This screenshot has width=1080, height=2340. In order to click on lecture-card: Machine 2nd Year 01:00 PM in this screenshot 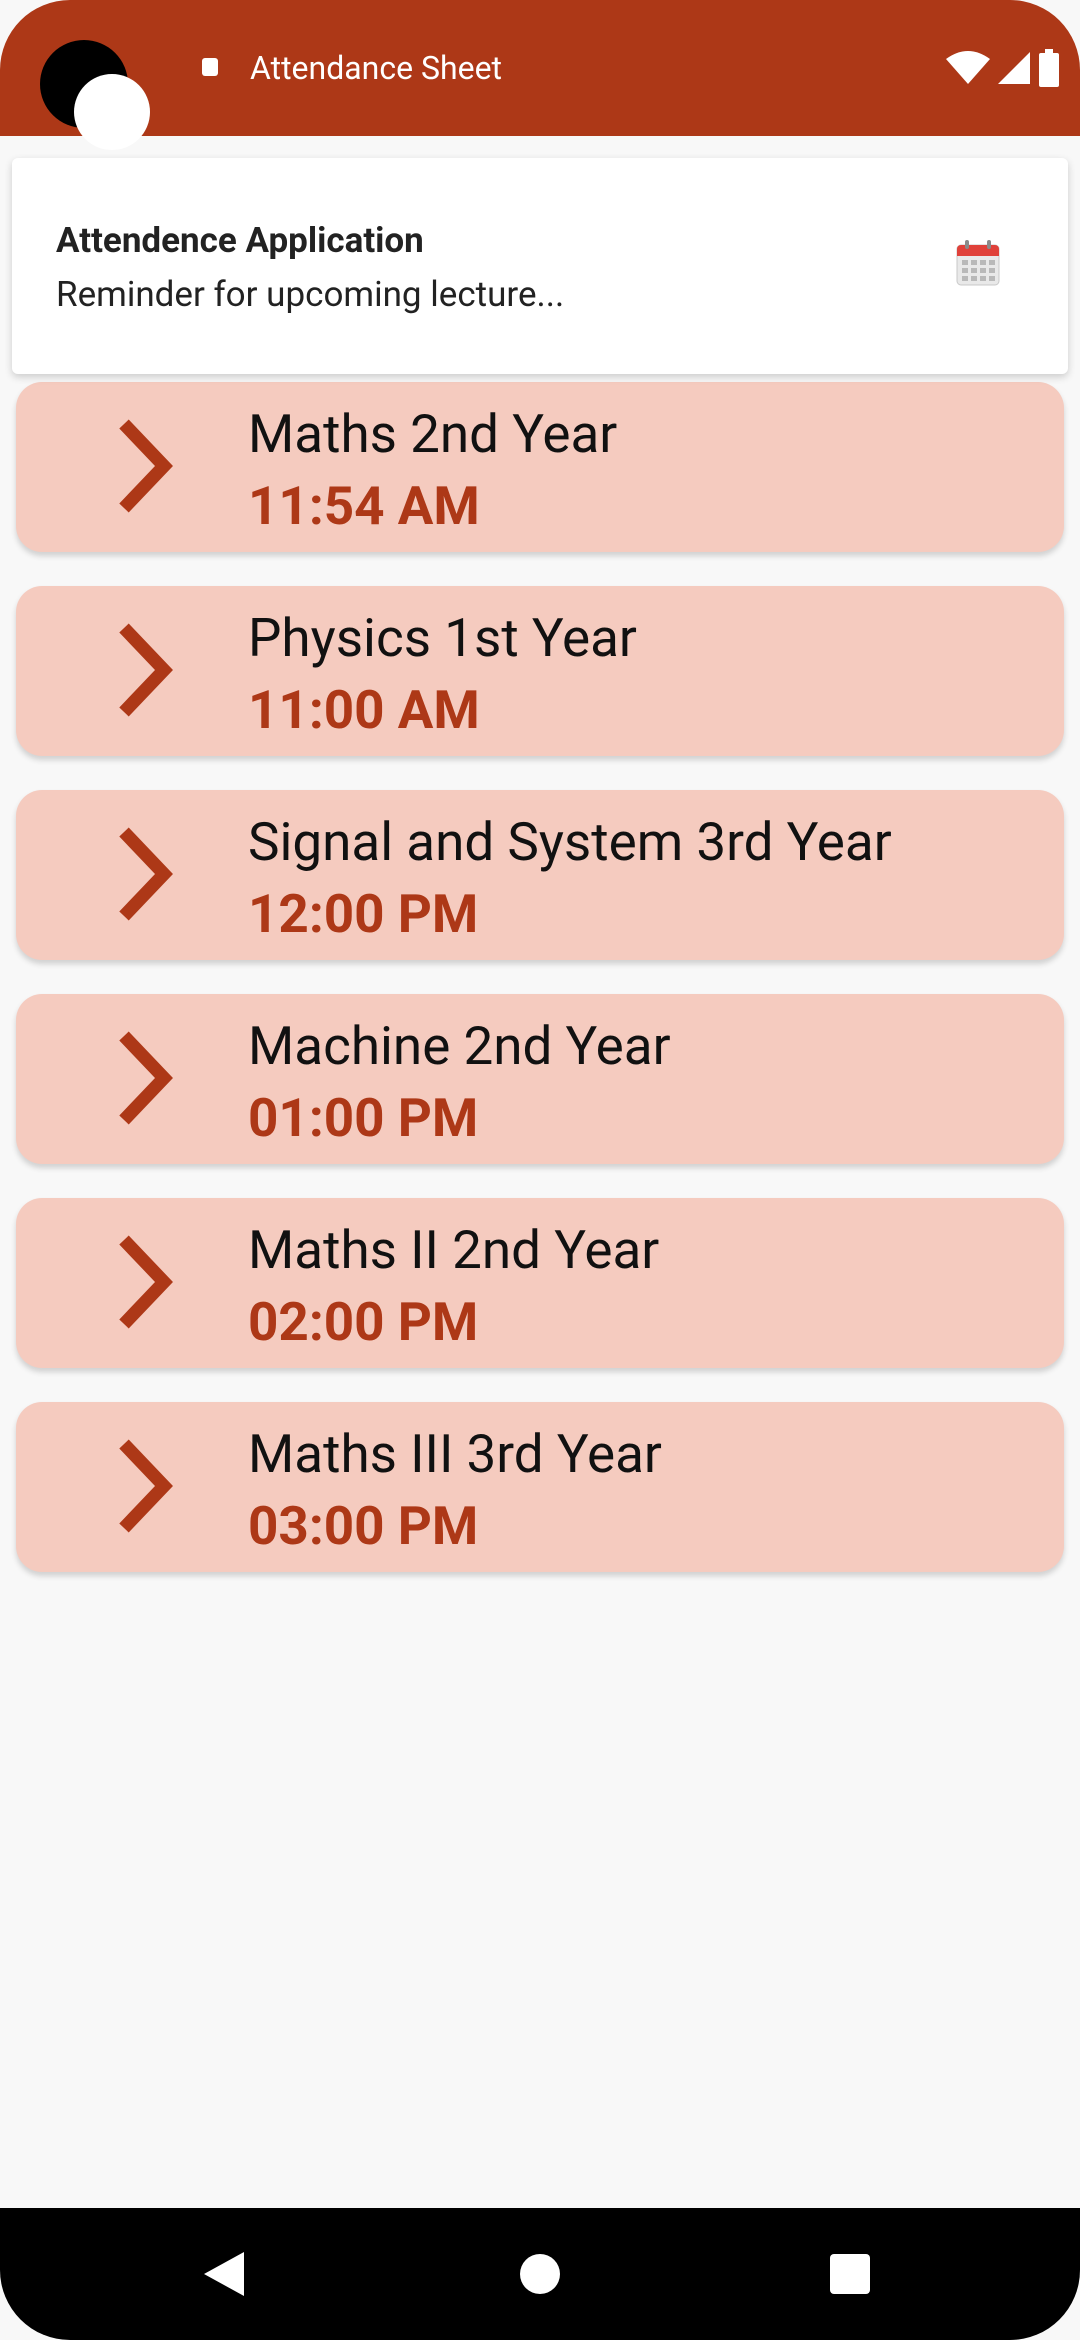, I will do `click(540, 1079)`.